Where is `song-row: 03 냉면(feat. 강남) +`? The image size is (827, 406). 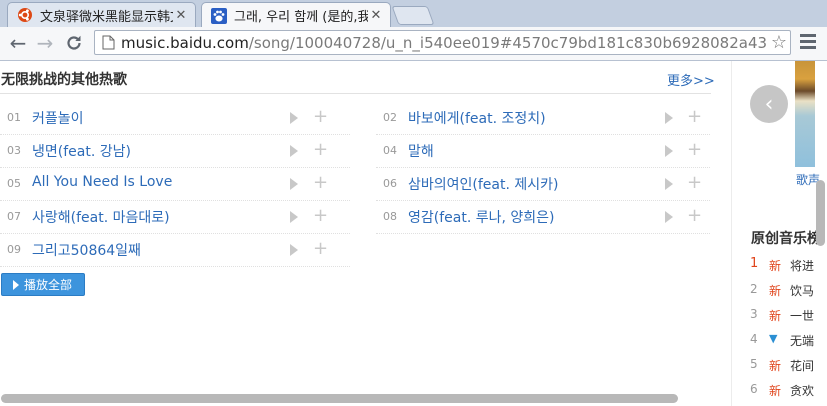
song-row: 03 냉면(feat. 강남) + is located at coordinates (175, 151).